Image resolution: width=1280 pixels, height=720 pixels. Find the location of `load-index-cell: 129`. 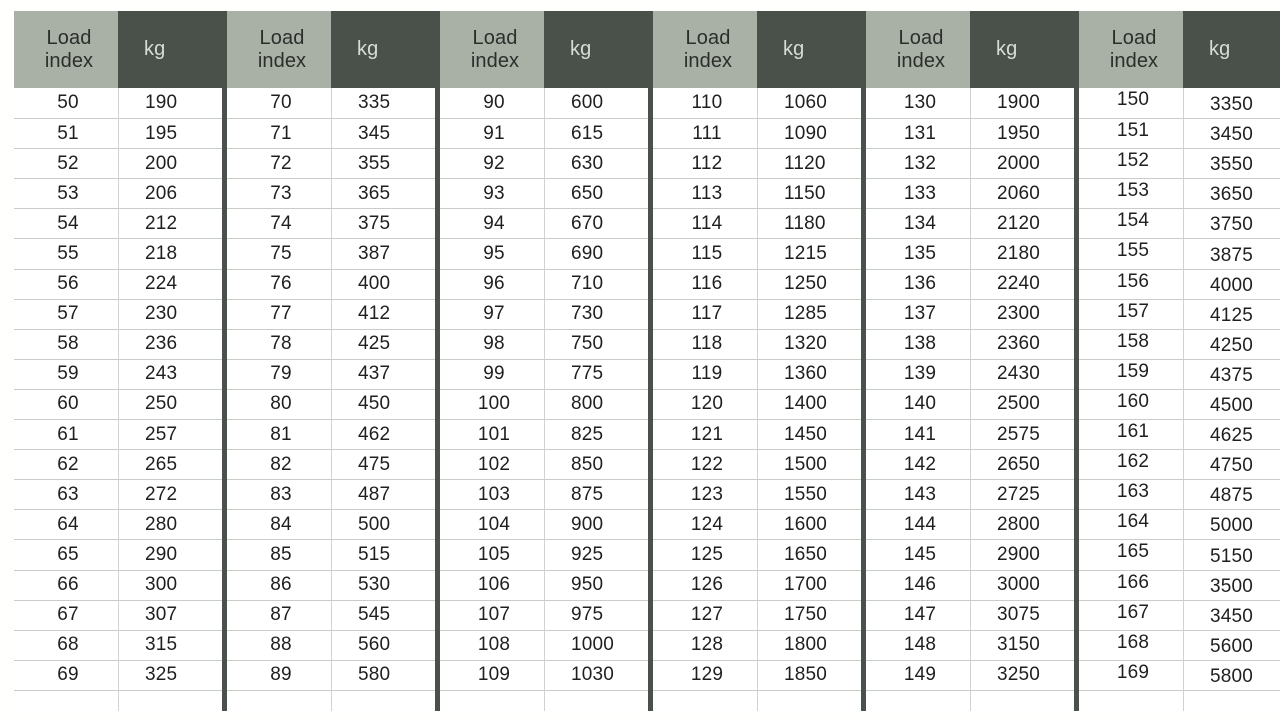

load-index-cell: 129 is located at coordinates (705, 674).